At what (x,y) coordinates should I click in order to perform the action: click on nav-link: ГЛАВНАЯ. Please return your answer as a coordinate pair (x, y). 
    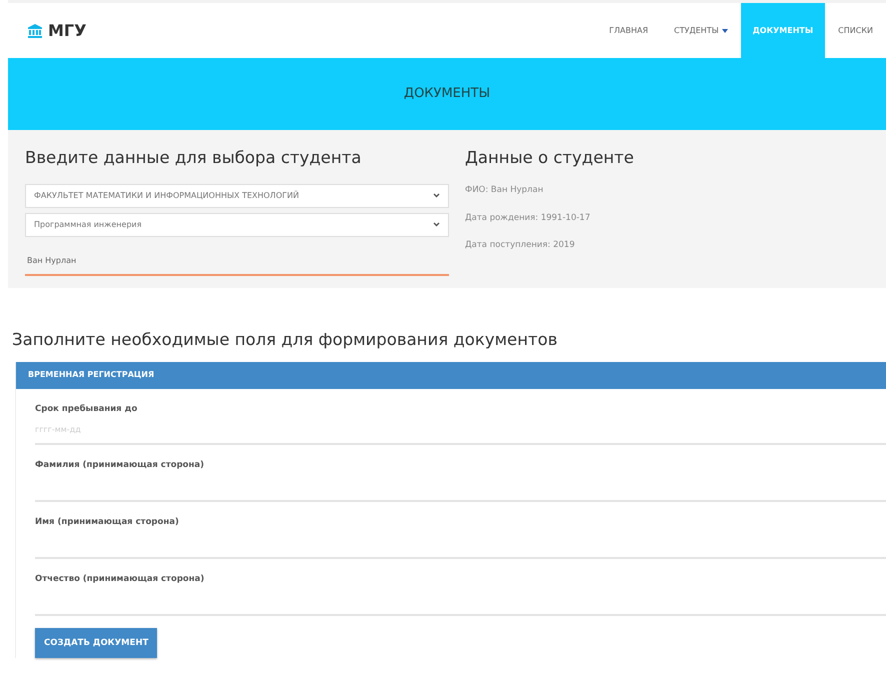
    Looking at the image, I should click on (629, 30).